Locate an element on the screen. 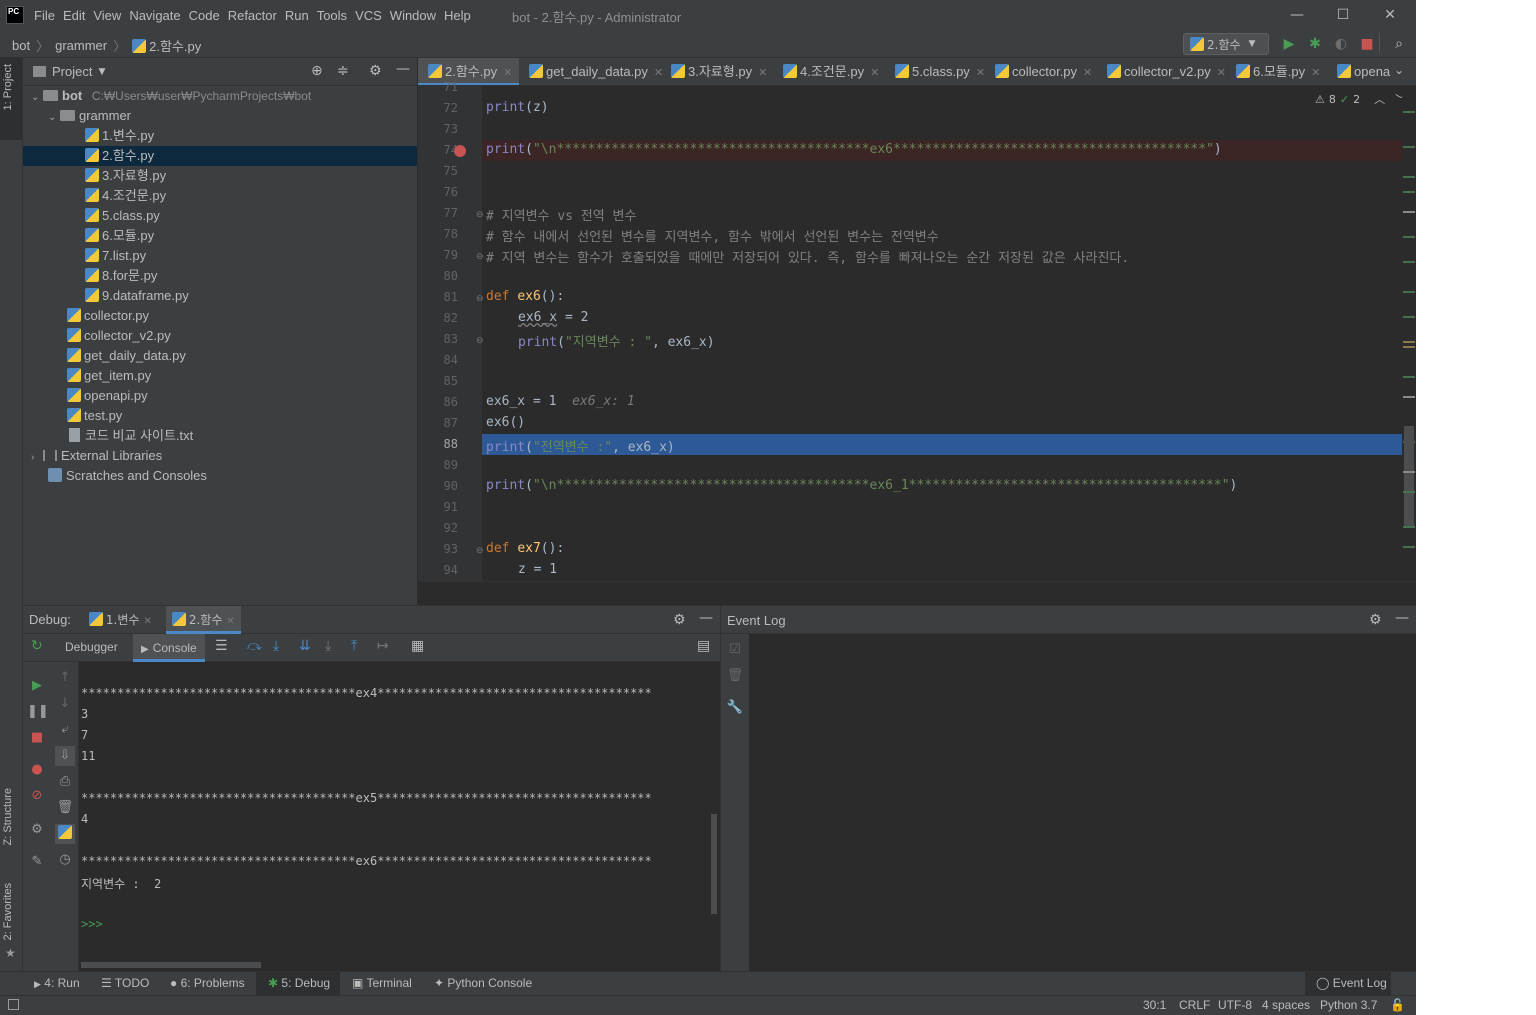  collapse-all-icon: ≑ is located at coordinates (343, 71).